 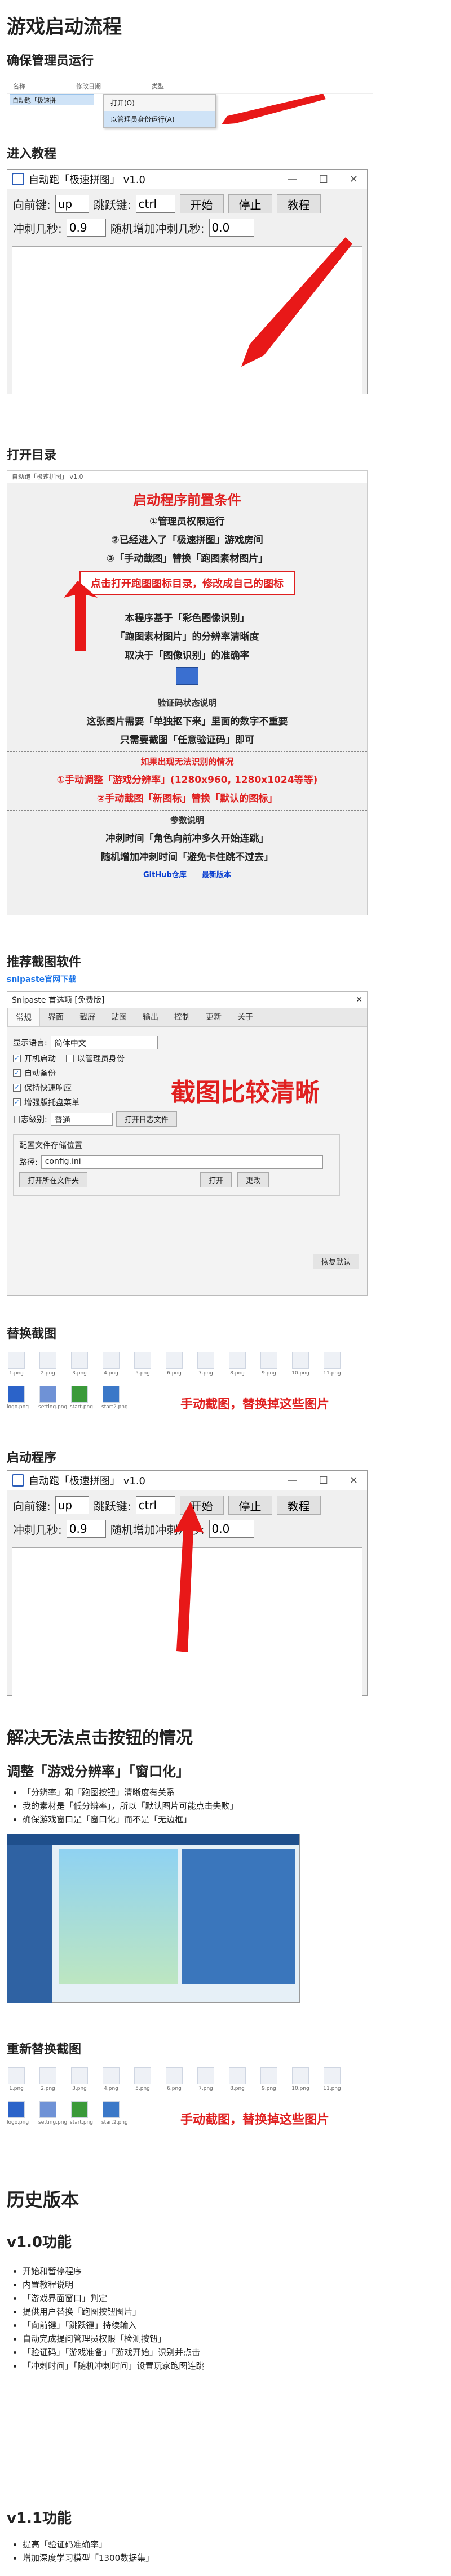 I want to click on guide-sep3: 参数说明, so click(x=187, y=818).